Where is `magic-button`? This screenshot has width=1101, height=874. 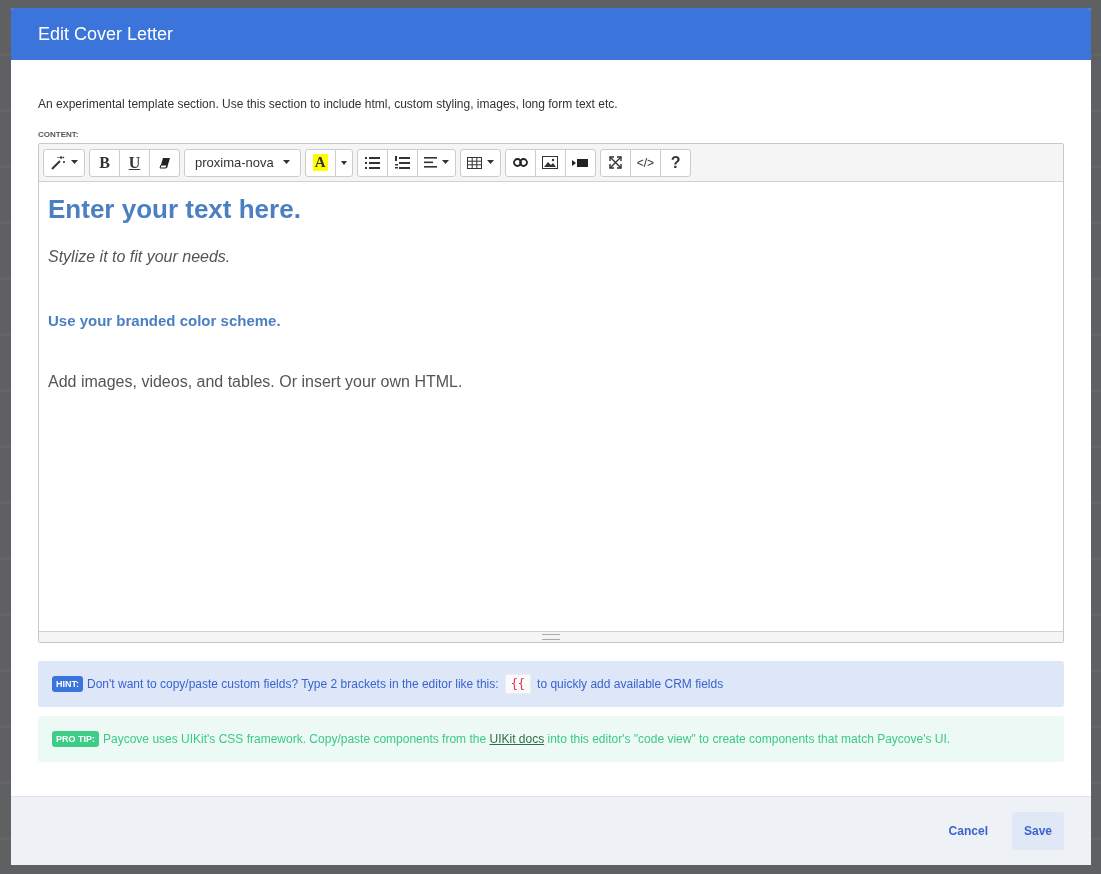
magic-button is located at coordinates (64, 162).